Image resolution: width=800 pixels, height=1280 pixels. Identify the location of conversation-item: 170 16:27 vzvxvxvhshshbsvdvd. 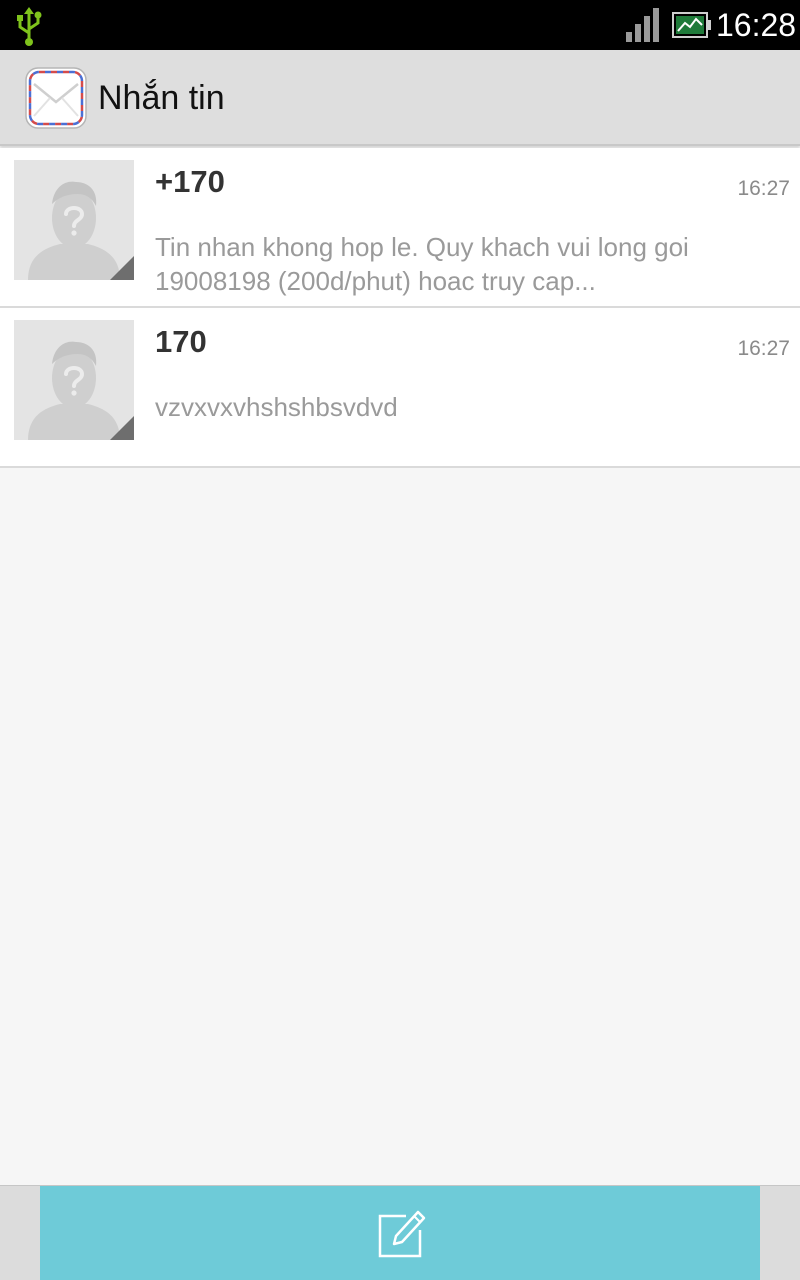
(400, 388).